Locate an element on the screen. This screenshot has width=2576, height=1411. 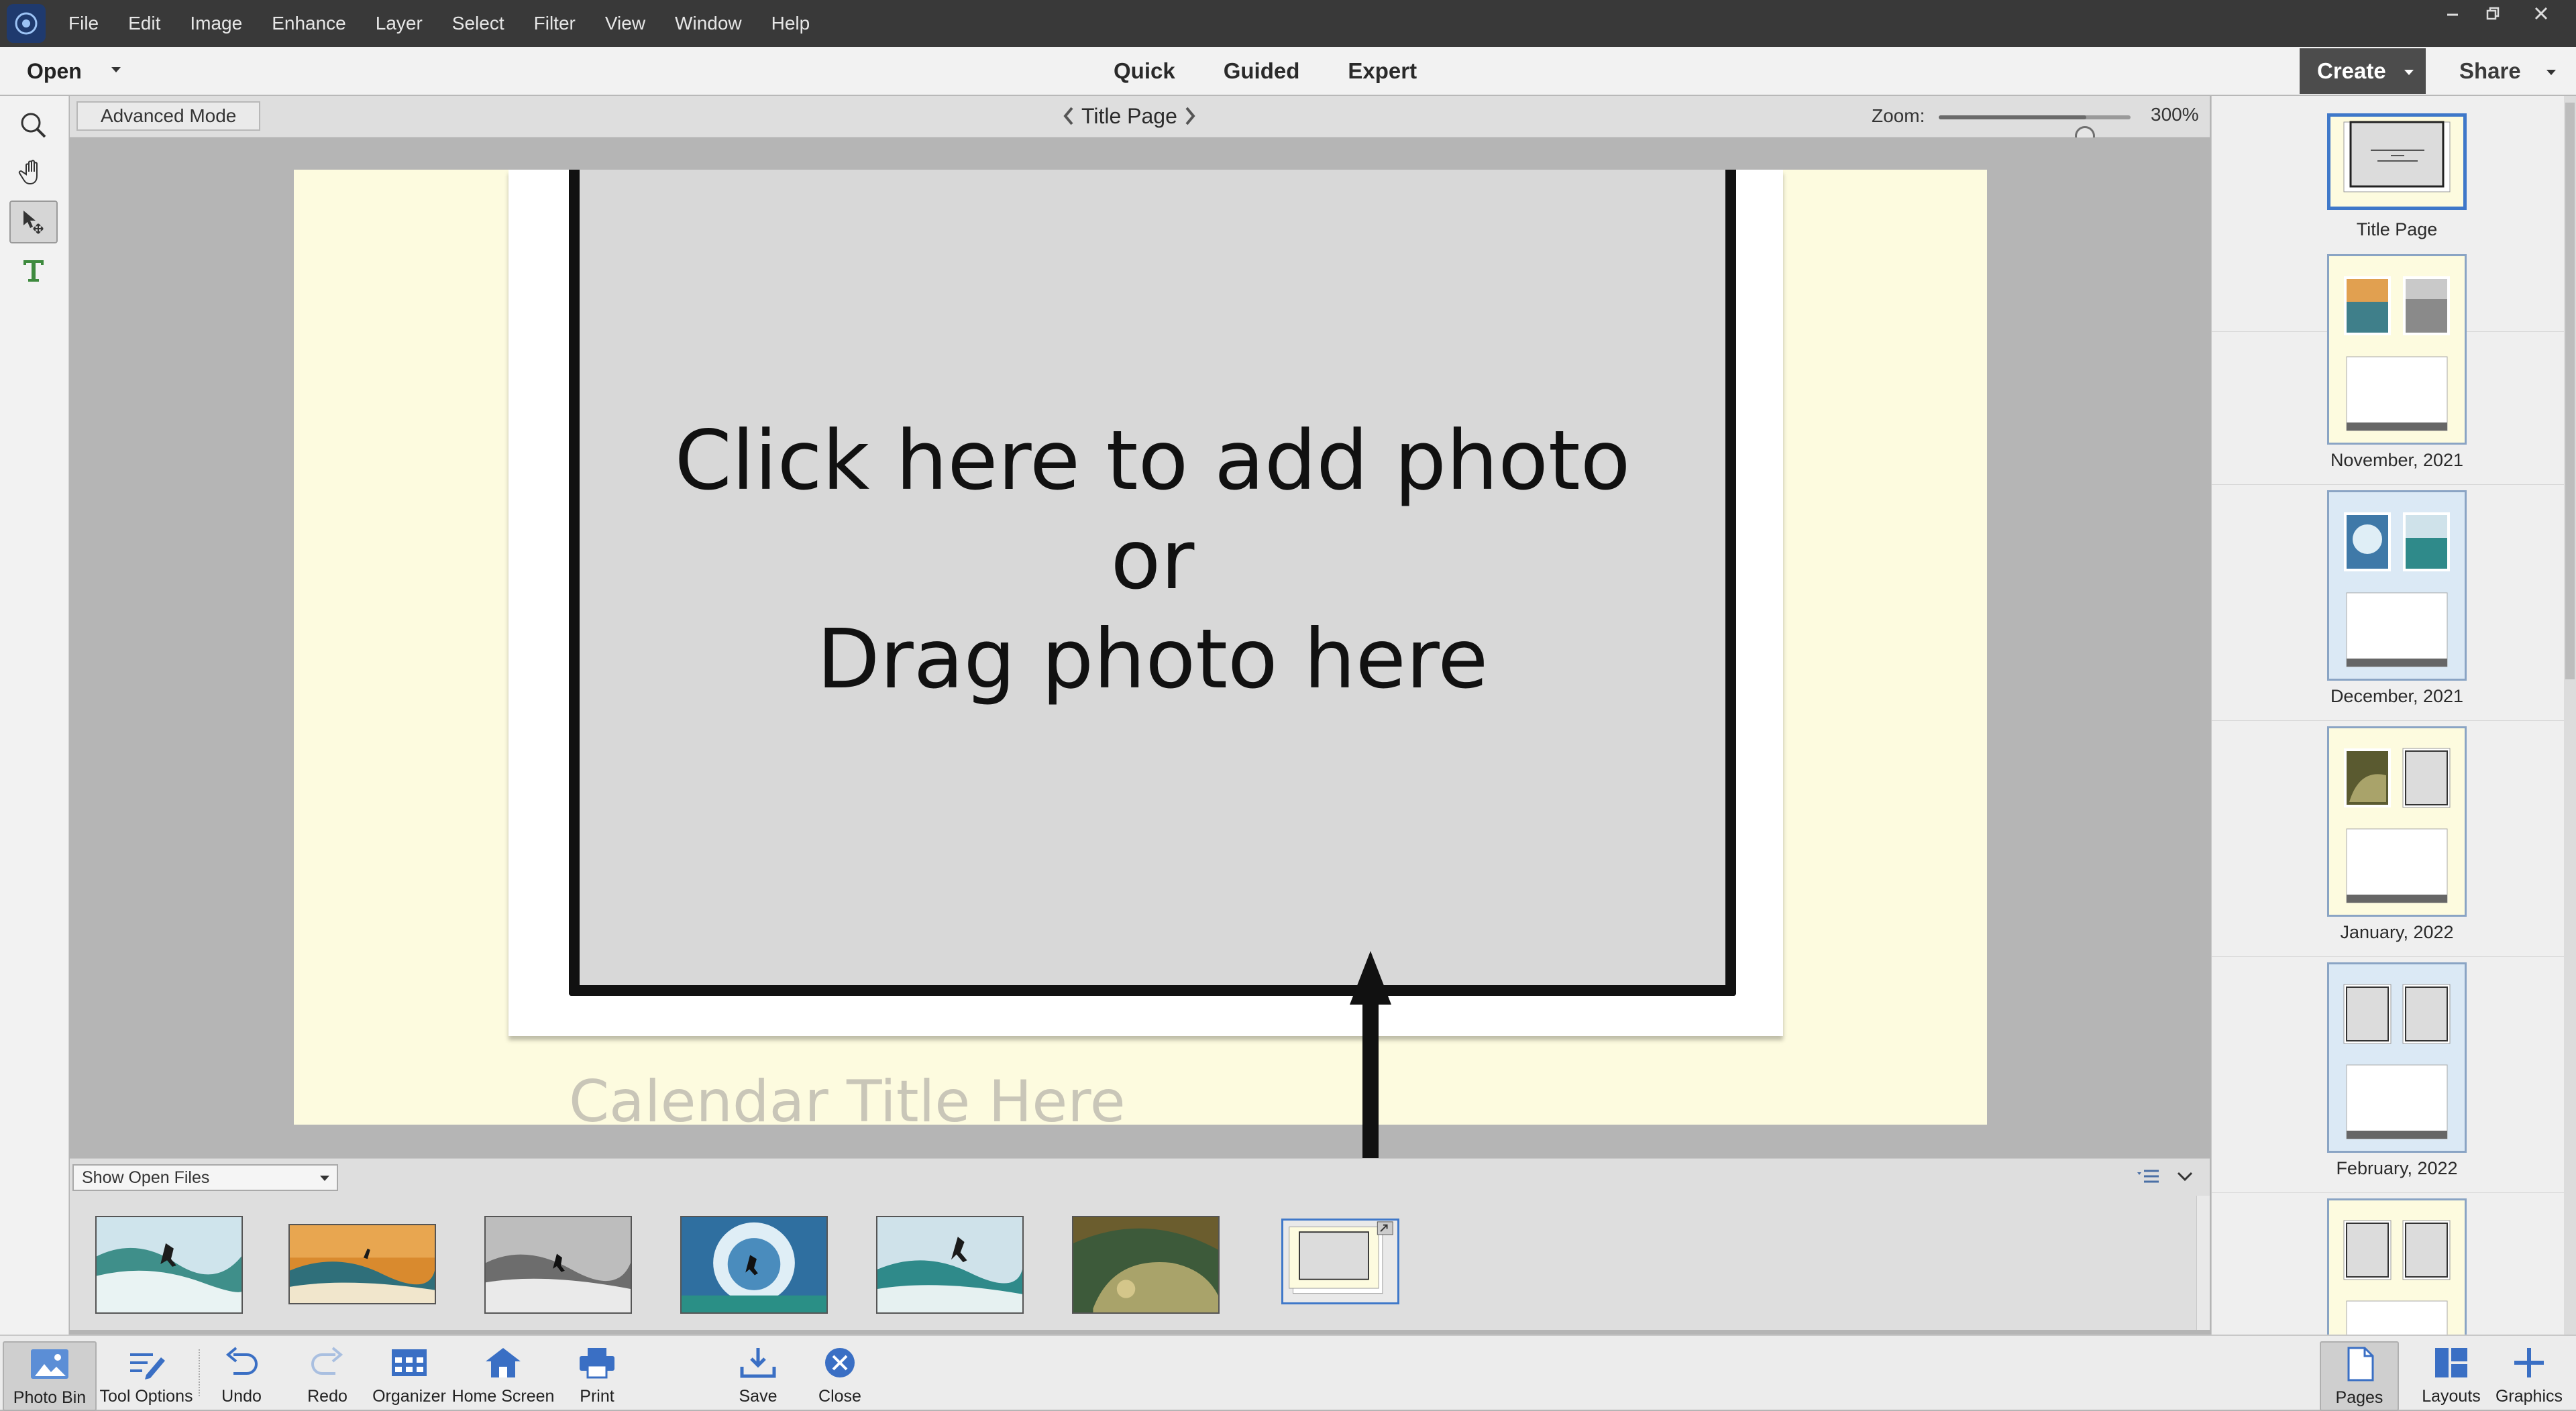
app-logo-icon is located at coordinates (26, 23).